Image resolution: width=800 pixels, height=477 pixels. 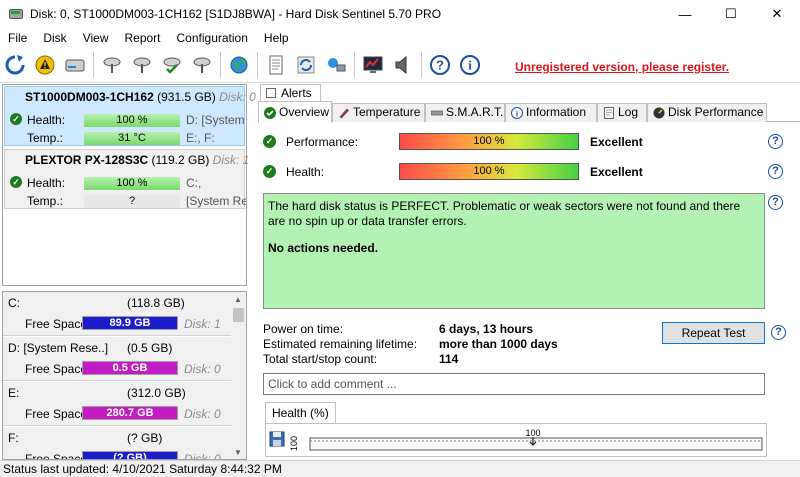 What do you see at coordinates (277, 439) in the screenshot?
I see `save-icon` at bounding box center [277, 439].